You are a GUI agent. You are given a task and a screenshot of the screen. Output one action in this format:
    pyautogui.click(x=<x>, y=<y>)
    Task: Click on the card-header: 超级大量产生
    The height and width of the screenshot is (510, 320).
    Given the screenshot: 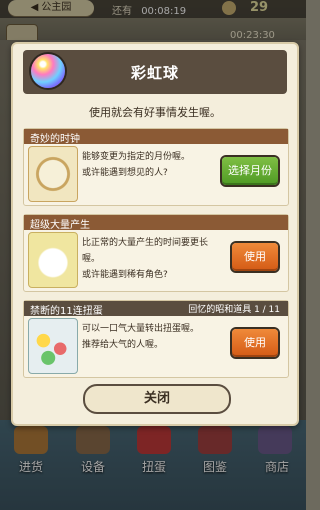 What is the action you would take?
    pyautogui.click(x=156, y=223)
    